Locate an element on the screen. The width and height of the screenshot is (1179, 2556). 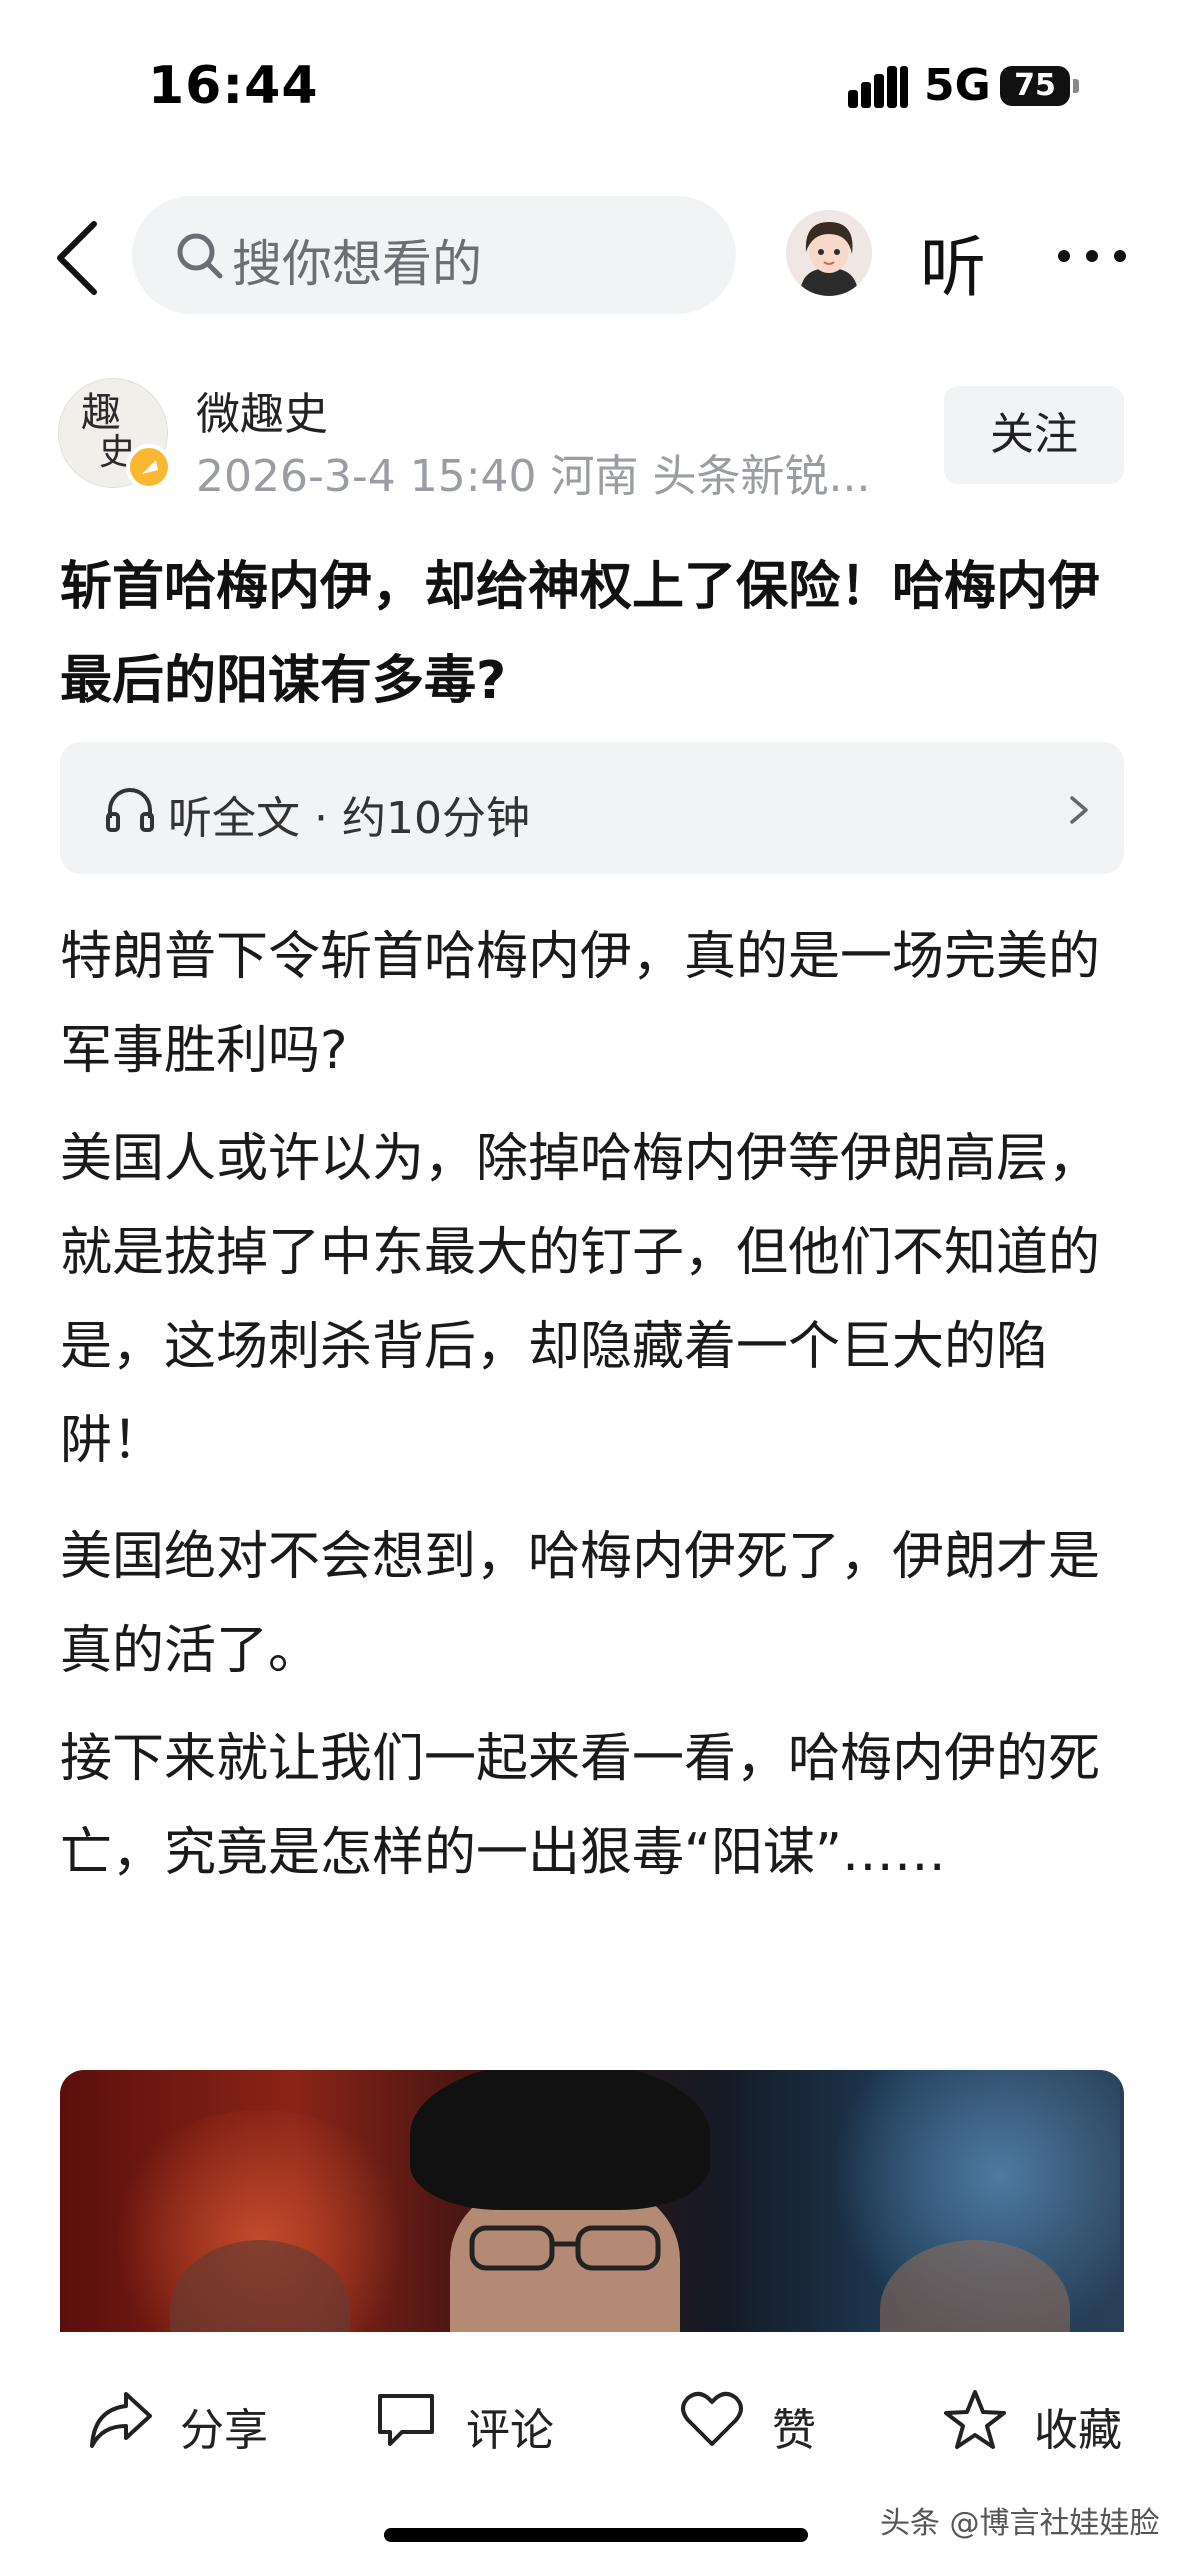
avatar-glyph: 趣 is located at coordinates (101, 413).